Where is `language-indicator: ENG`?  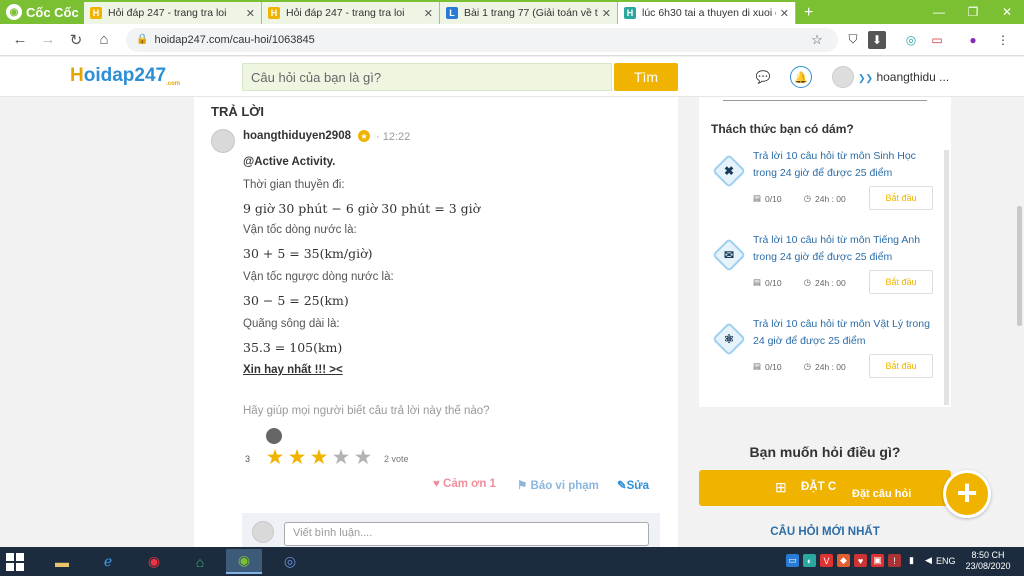 language-indicator: ENG is located at coordinates (946, 561).